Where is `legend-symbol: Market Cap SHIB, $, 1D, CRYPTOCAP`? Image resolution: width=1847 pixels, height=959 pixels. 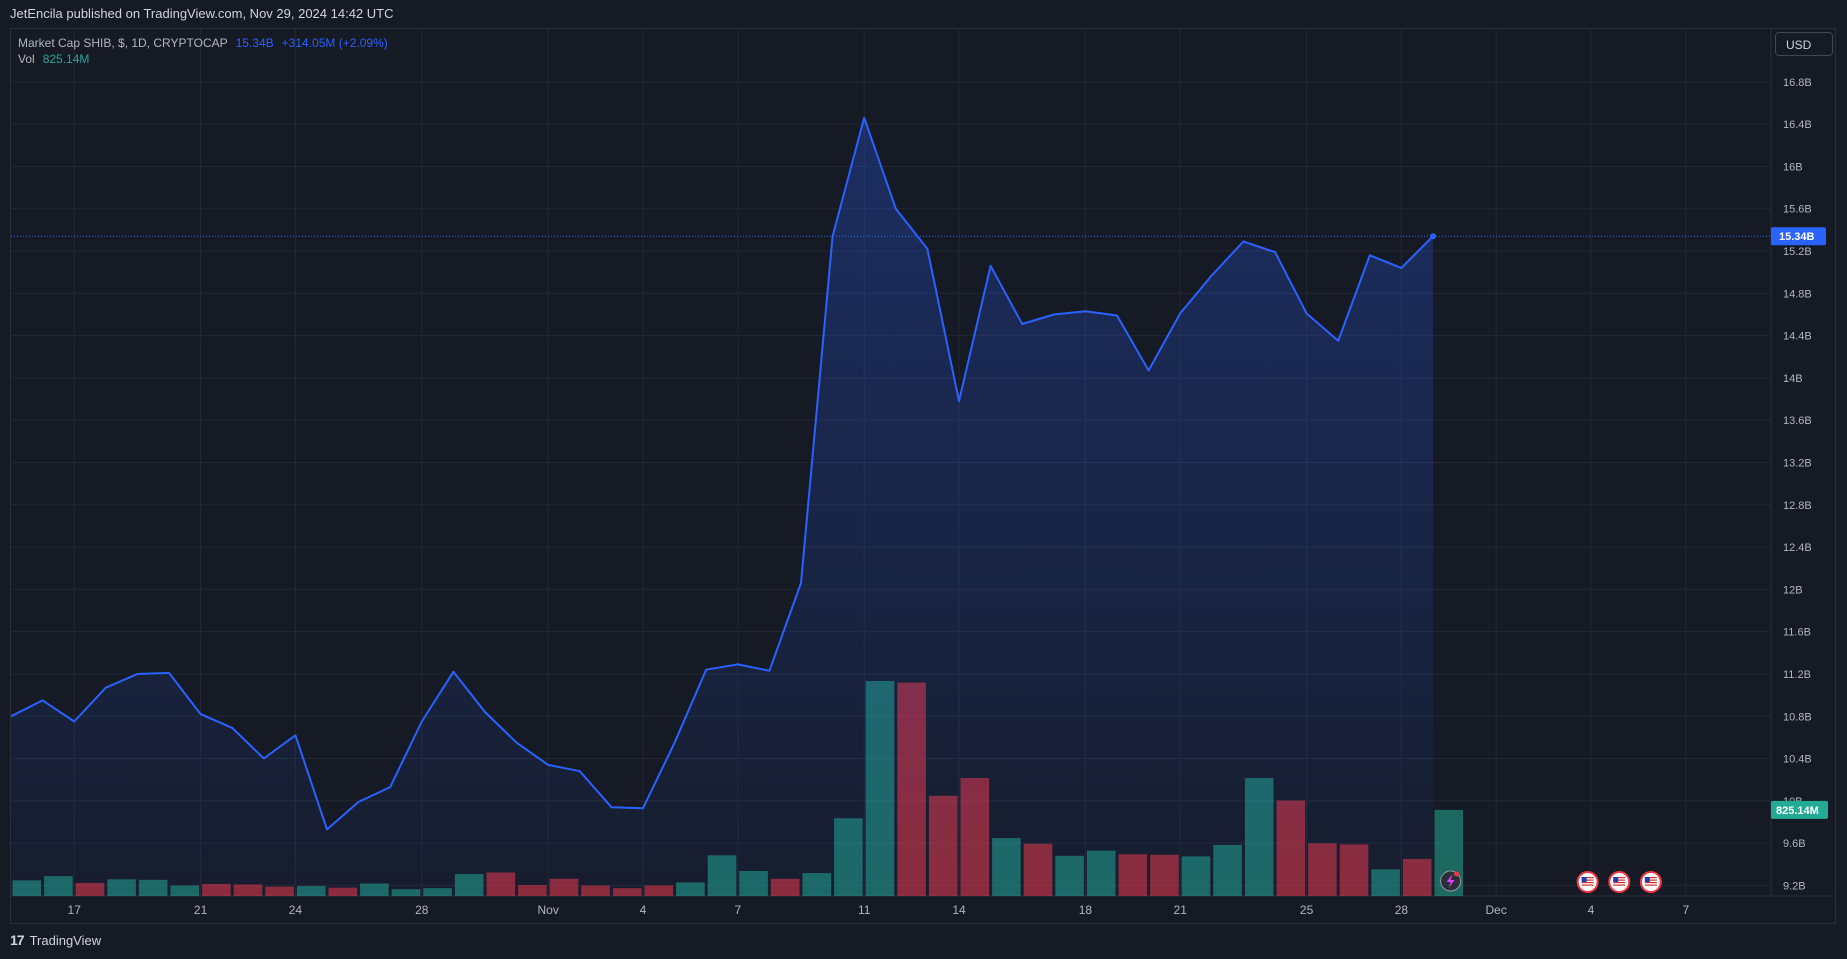 legend-symbol: Market Cap SHIB, $, 1D, CRYPTOCAP is located at coordinates (123, 43).